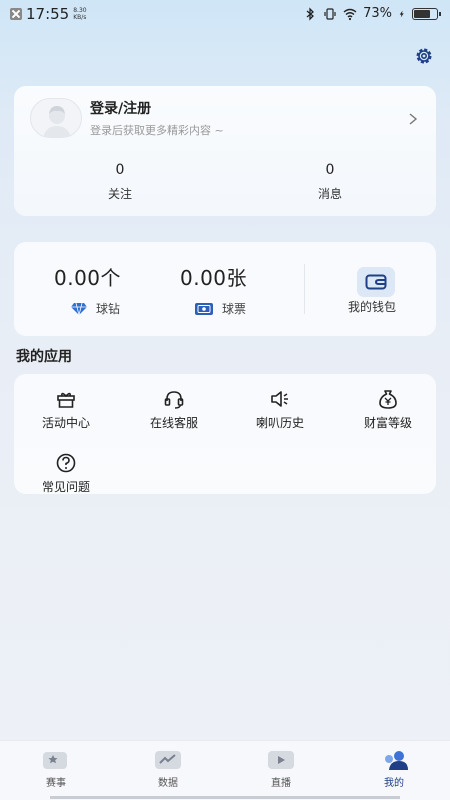 This screenshot has height=800, width=450. I want to click on message-stat: 0 消息, so click(330, 182).